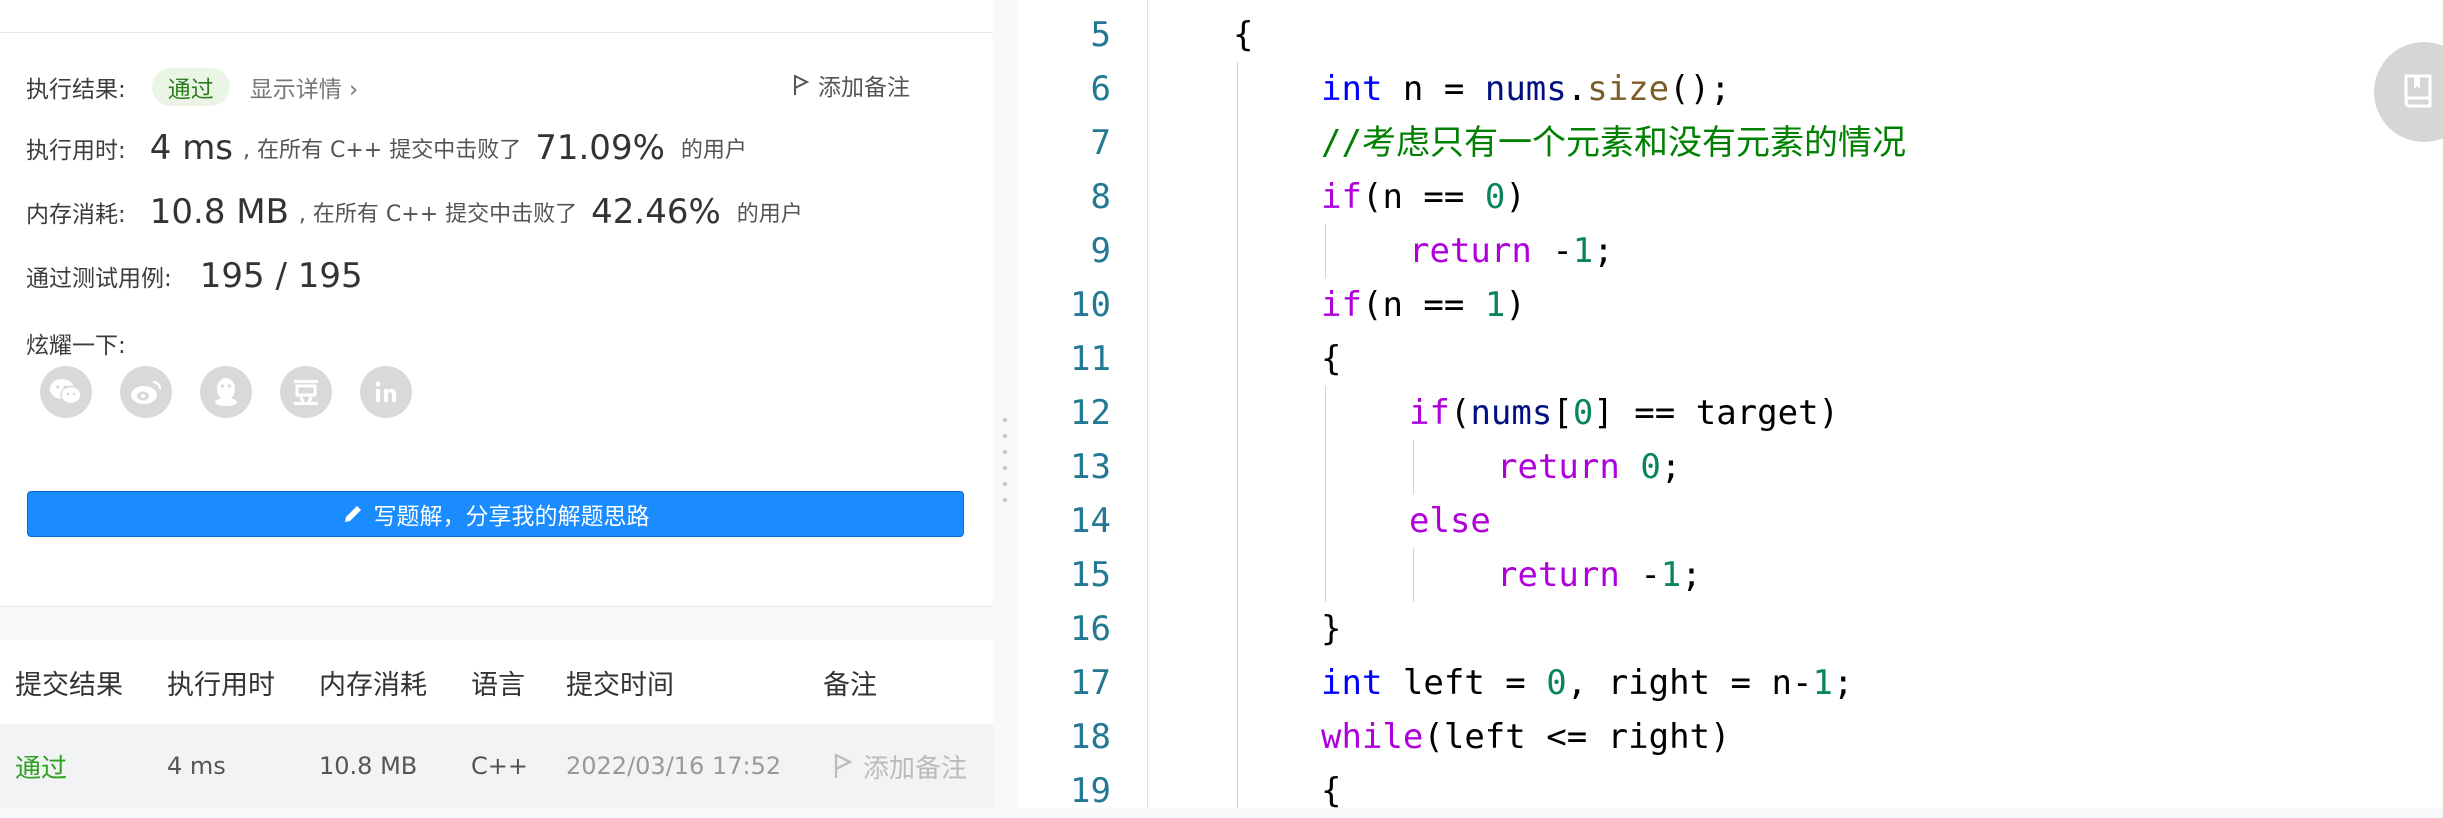  Describe the element at coordinates (196, 766) in the screenshot. I see `row-runtime: 4 ms` at that location.